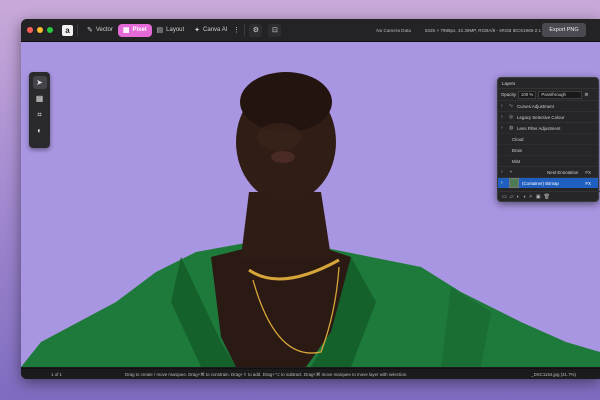  Describe the element at coordinates (508, 94) in the screenshot. I see `opacity-label: Opacity` at that location.